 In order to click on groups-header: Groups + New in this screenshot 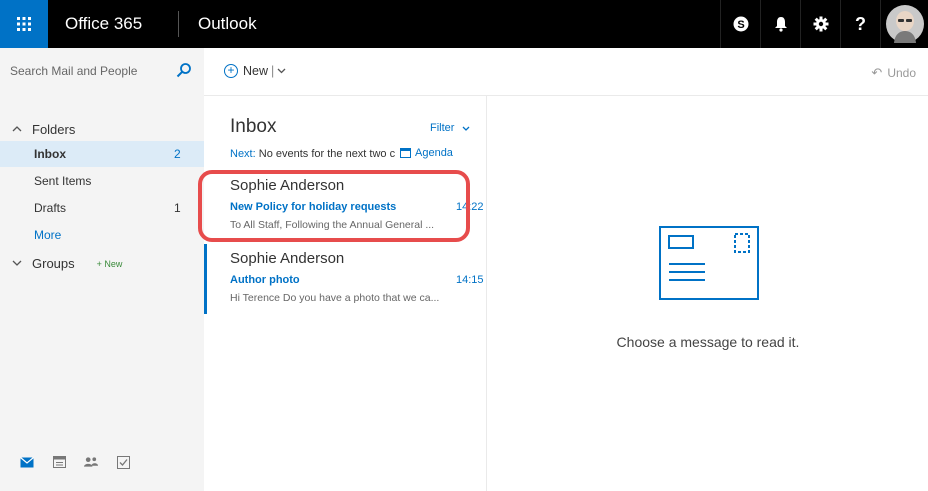, I will do `click(67, 263)`.